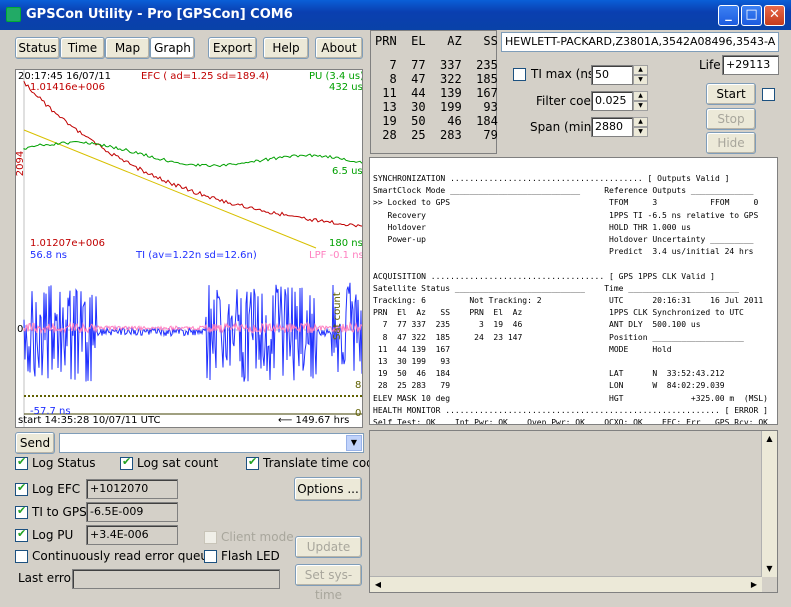 The width and height of the screenshot is (791, 607). I want to click on ti-value-field: -6.5E-009, so click(132, 512).